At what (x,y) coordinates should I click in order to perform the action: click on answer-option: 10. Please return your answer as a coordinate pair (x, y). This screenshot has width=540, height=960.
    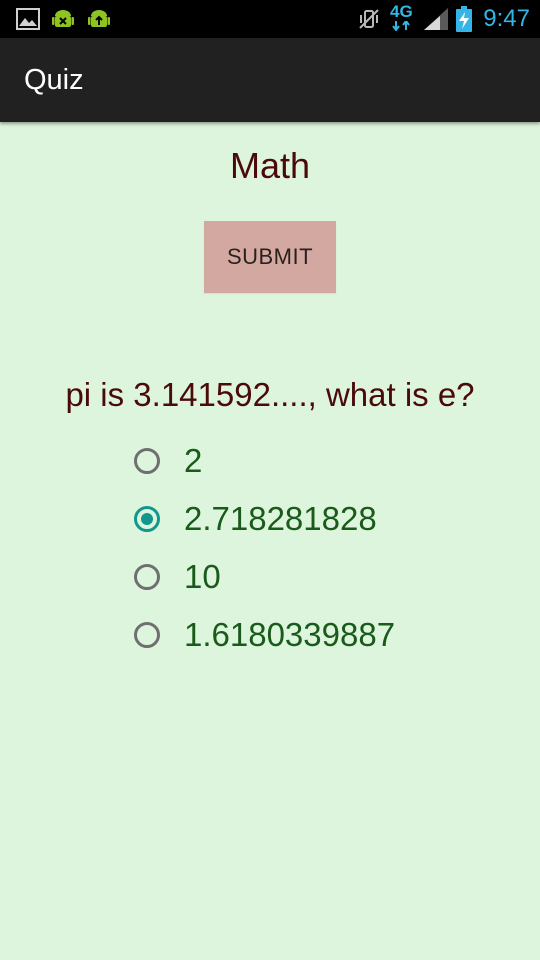
    Looking at the image, I should click on (264, 577).